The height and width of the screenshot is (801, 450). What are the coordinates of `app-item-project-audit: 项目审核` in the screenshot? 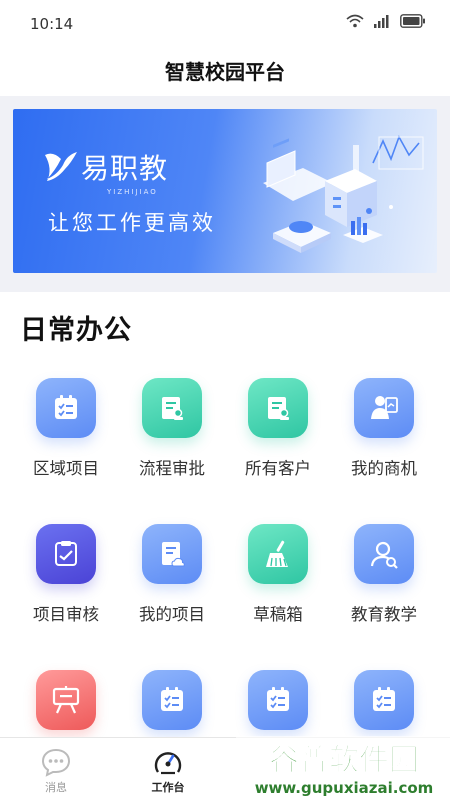 It's located at (66, 574).